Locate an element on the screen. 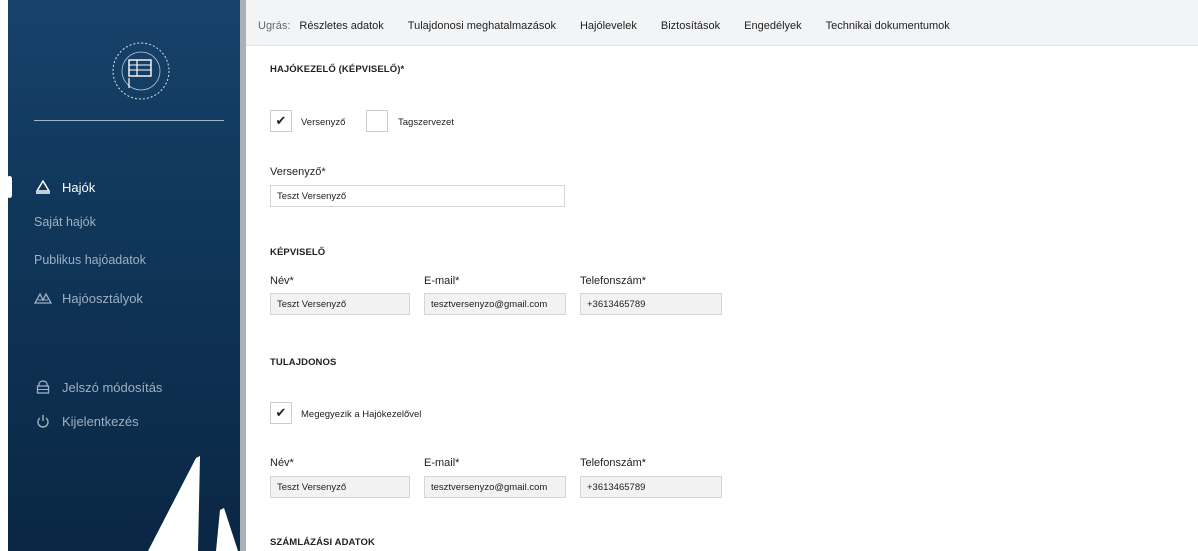  left-gap is located at coordinates (4, 275).